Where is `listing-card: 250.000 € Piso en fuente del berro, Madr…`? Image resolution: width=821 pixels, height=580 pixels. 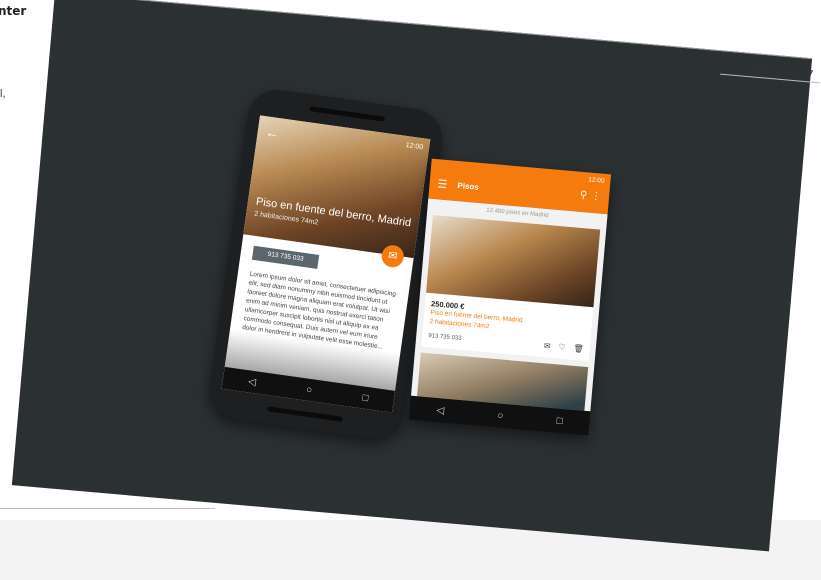 listing-card: 250.000 € Piso en fuente del berro, Madr… is located at coordinates (511, 288).